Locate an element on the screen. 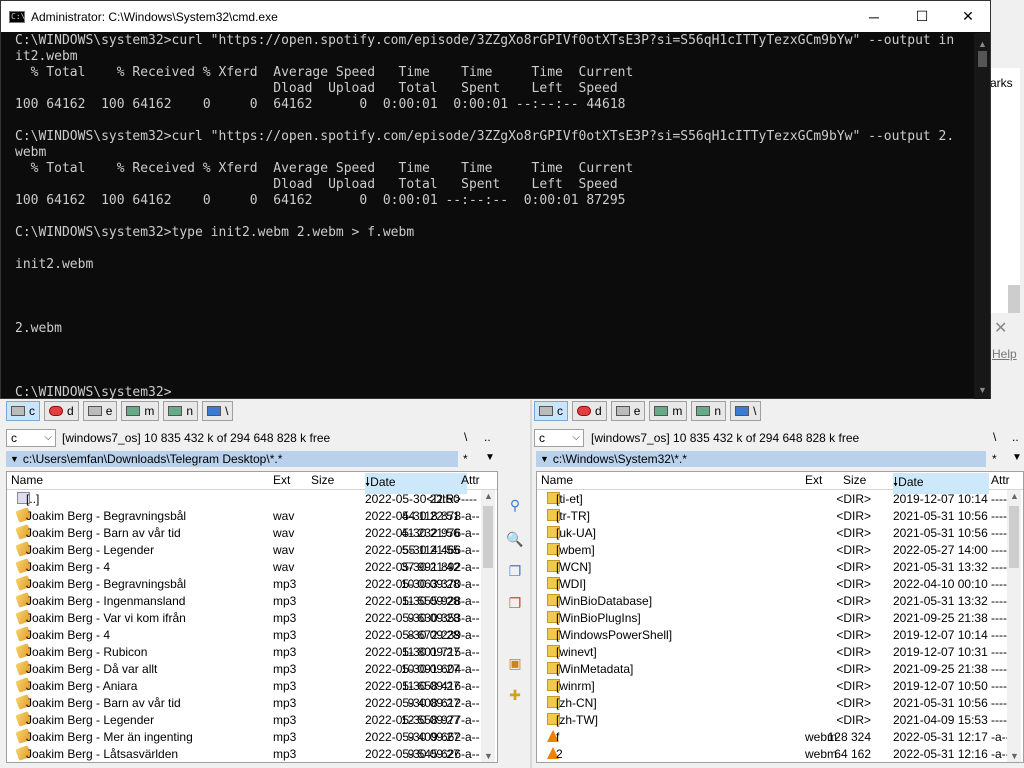  gift-icon: ▣ is located at coordinates (515, 663).